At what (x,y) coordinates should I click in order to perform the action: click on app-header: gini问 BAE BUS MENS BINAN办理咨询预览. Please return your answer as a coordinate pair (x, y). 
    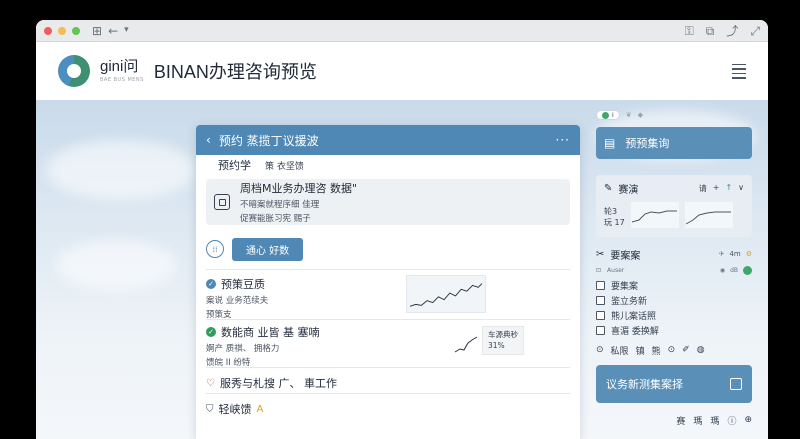
    Looking at the image, I should click on (402, 71).